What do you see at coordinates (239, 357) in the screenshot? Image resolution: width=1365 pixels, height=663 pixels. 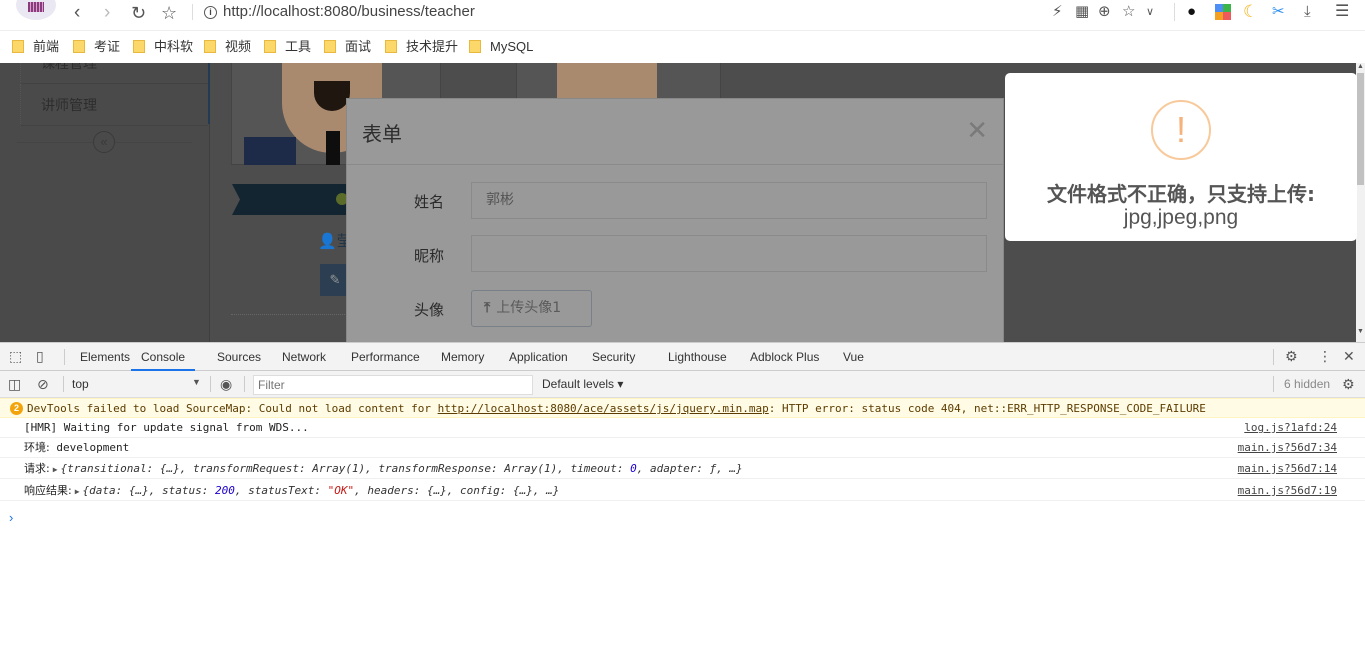 I see `tab-sources: Sources` at bounding box center [239, 357].